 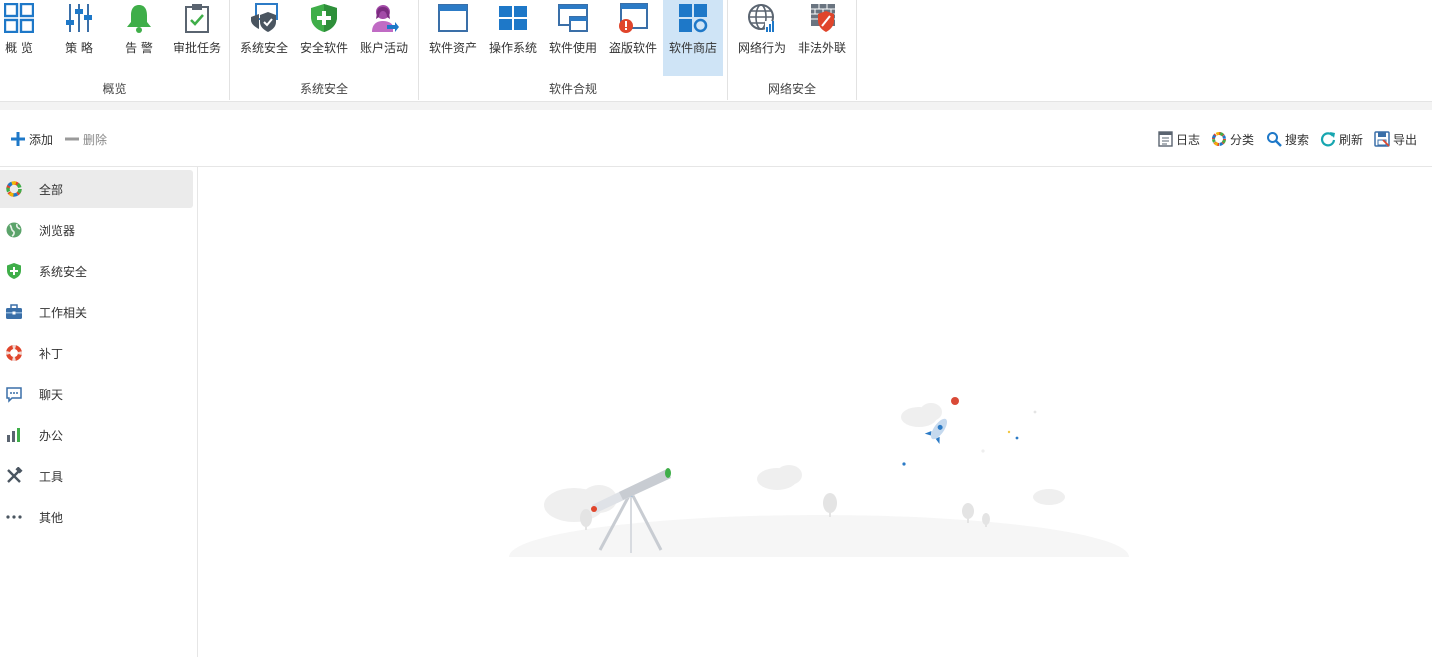 I want to click on export-button: 导出, so click(x=1395, y=139).